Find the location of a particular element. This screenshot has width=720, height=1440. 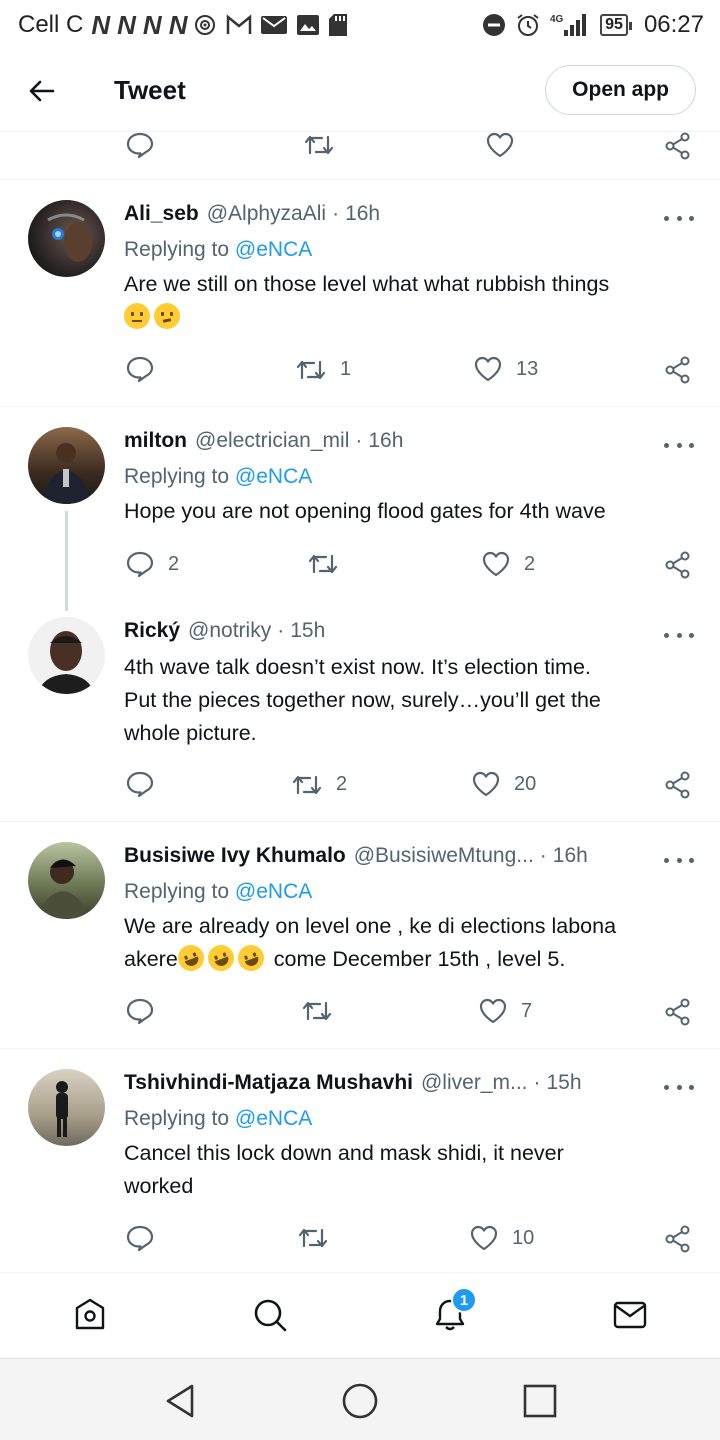

author-name: Tshivhindi-Matjaza Mushavhi is located at coordinates (268, 1083).